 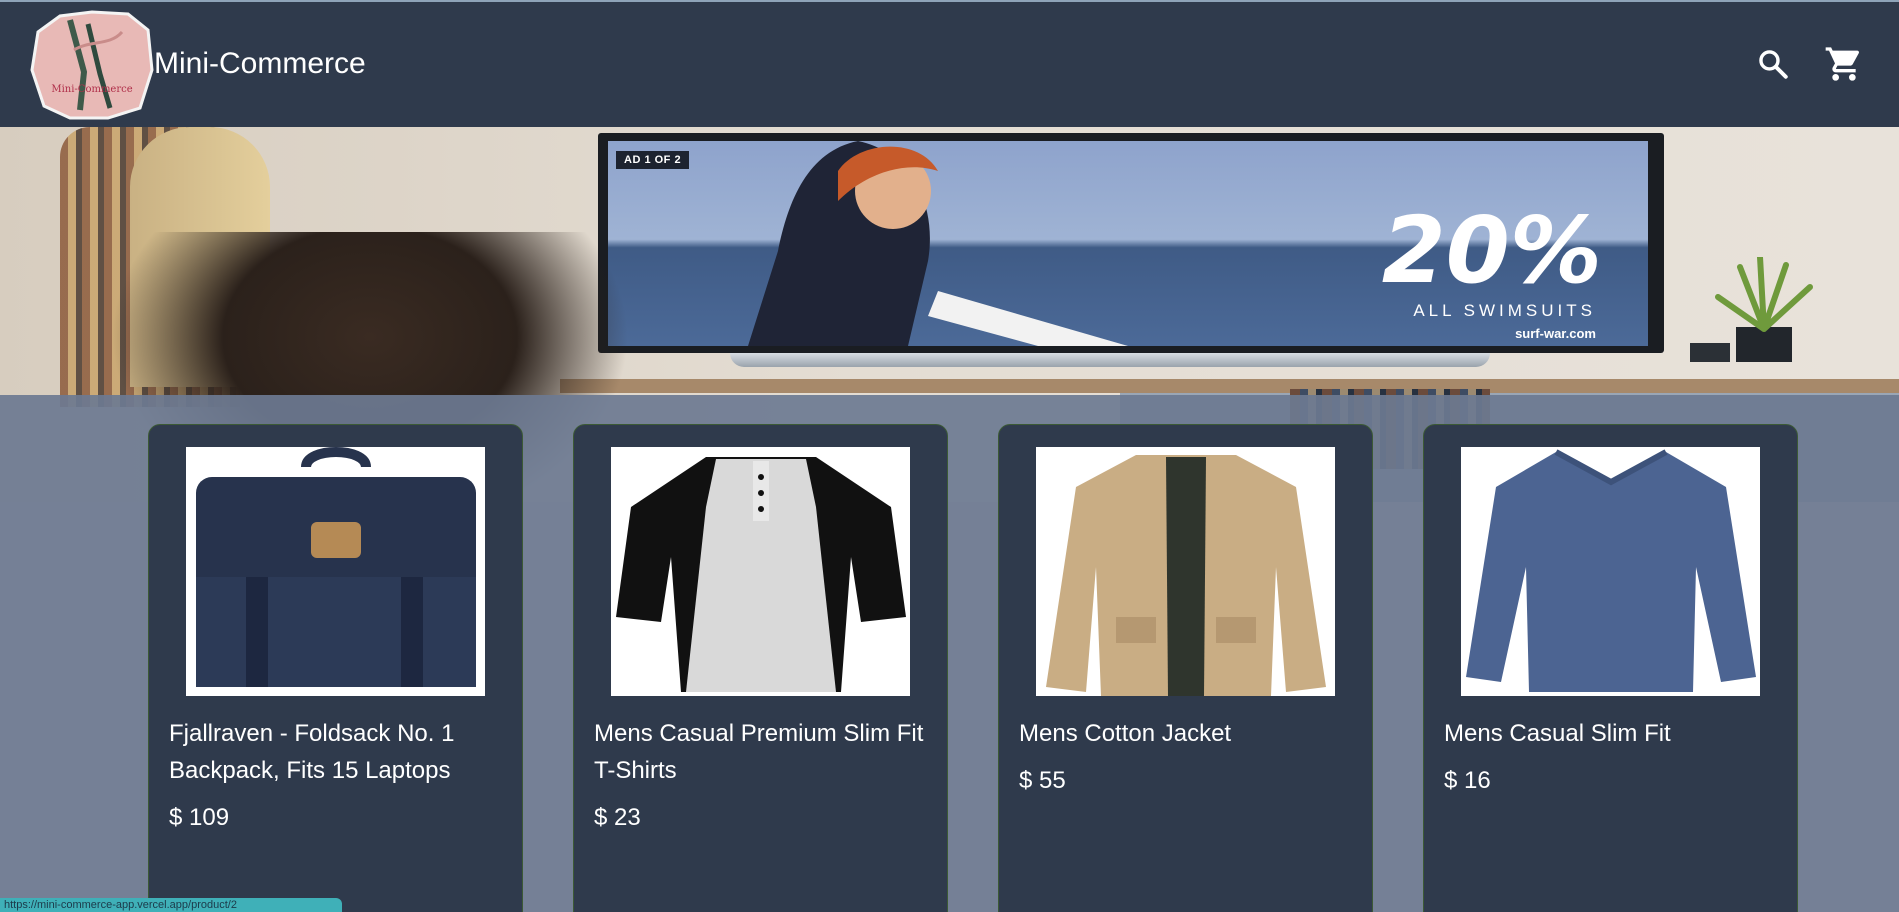 I want to click on product-card: Mens Cotton Jacket $ 55, so click(x=1185, y=668).